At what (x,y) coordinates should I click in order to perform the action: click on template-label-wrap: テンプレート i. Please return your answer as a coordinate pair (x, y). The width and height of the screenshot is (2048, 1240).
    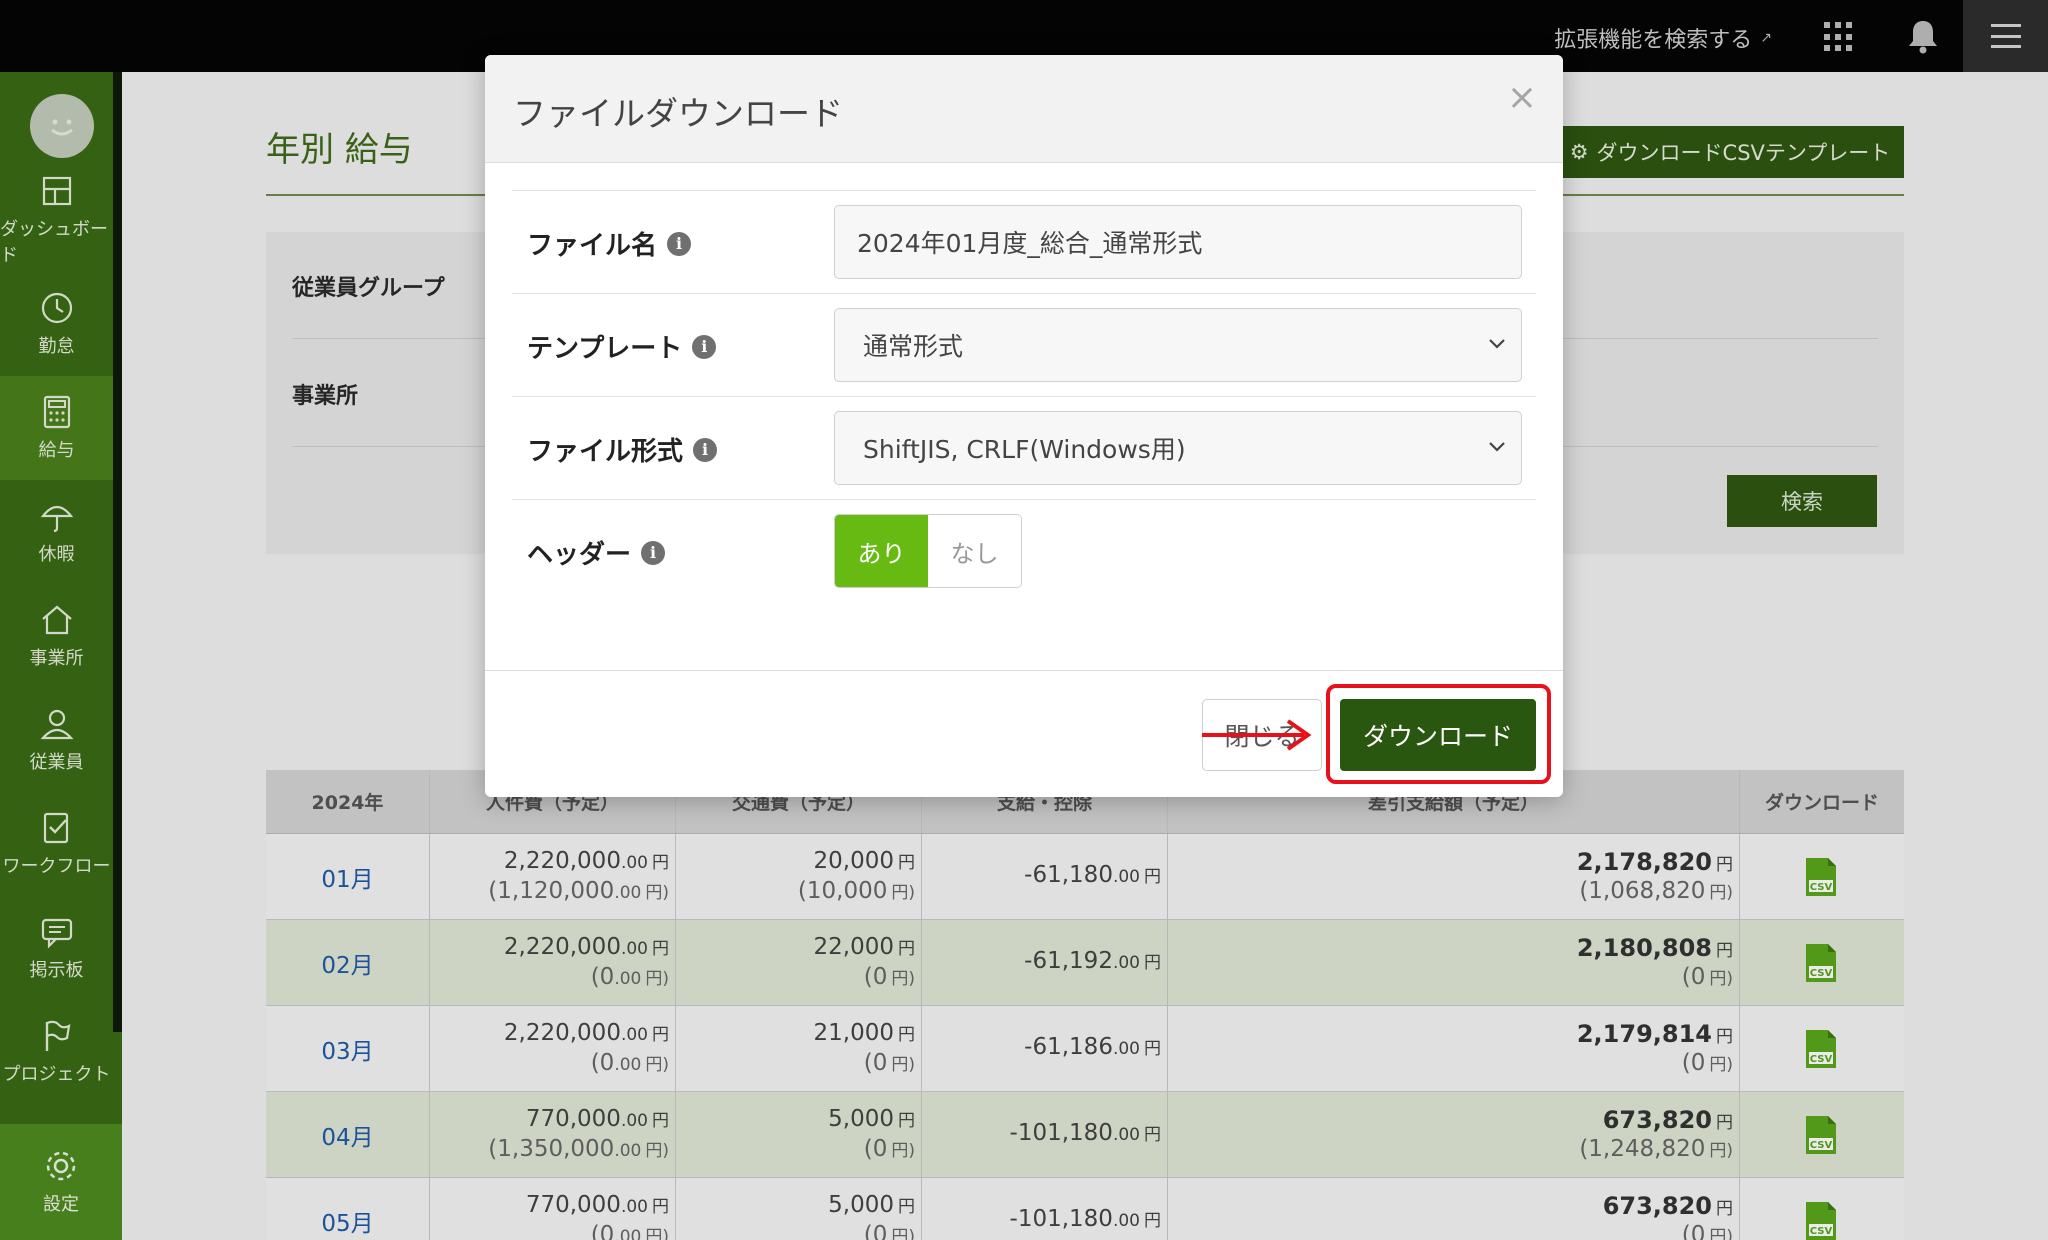
    Looking at the image, I should click on (622, 346).